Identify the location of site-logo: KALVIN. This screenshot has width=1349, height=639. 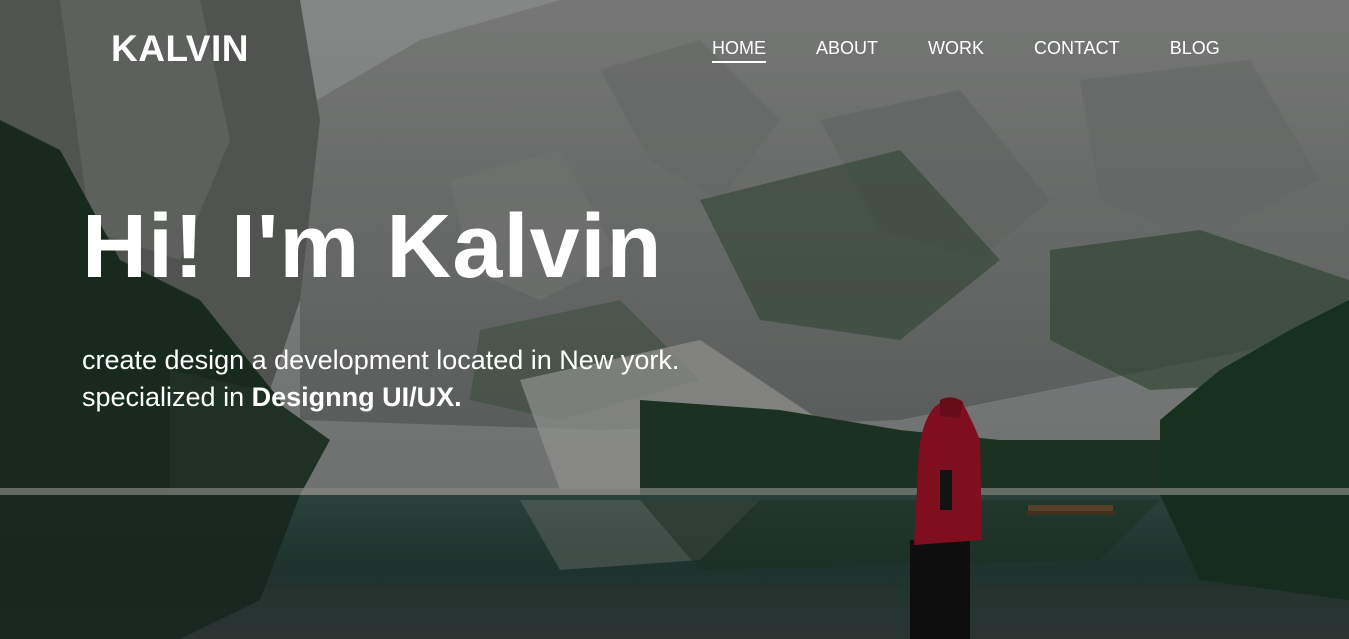
(180, 49).